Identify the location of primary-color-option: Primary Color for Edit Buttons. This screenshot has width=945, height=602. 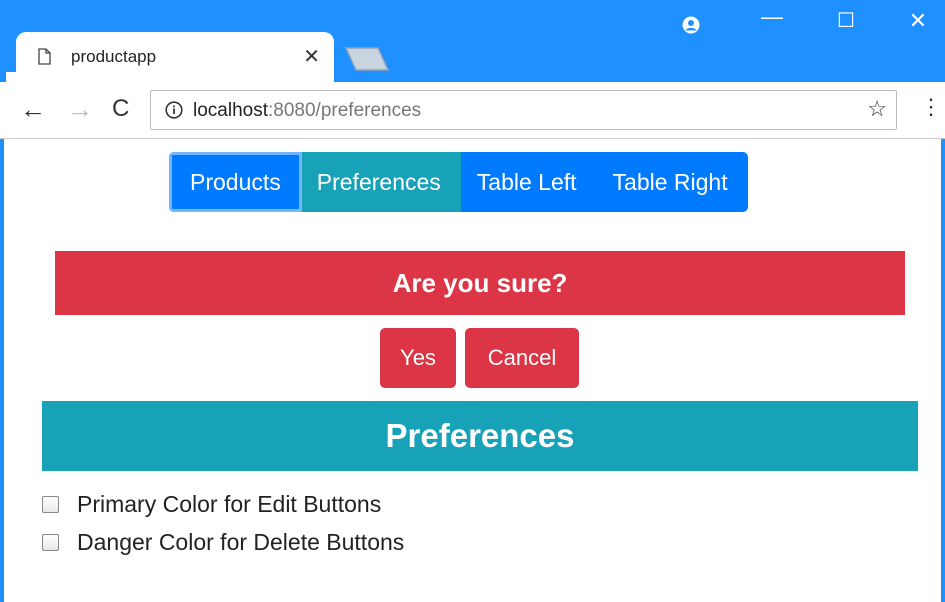
(211, 504).